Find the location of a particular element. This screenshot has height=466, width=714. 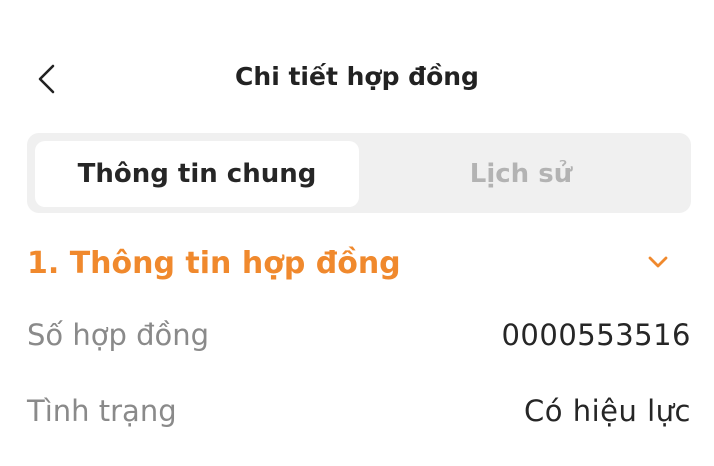

field-row-status: Tình trạng Có hiệu lực is located at coordinates (359, 412).